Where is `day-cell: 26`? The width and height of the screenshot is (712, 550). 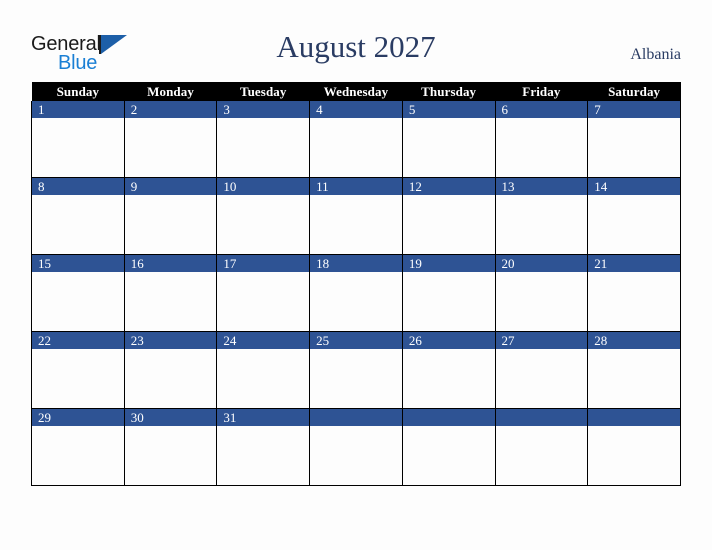 day-cell: 26 is located at coordinates (448, 370).